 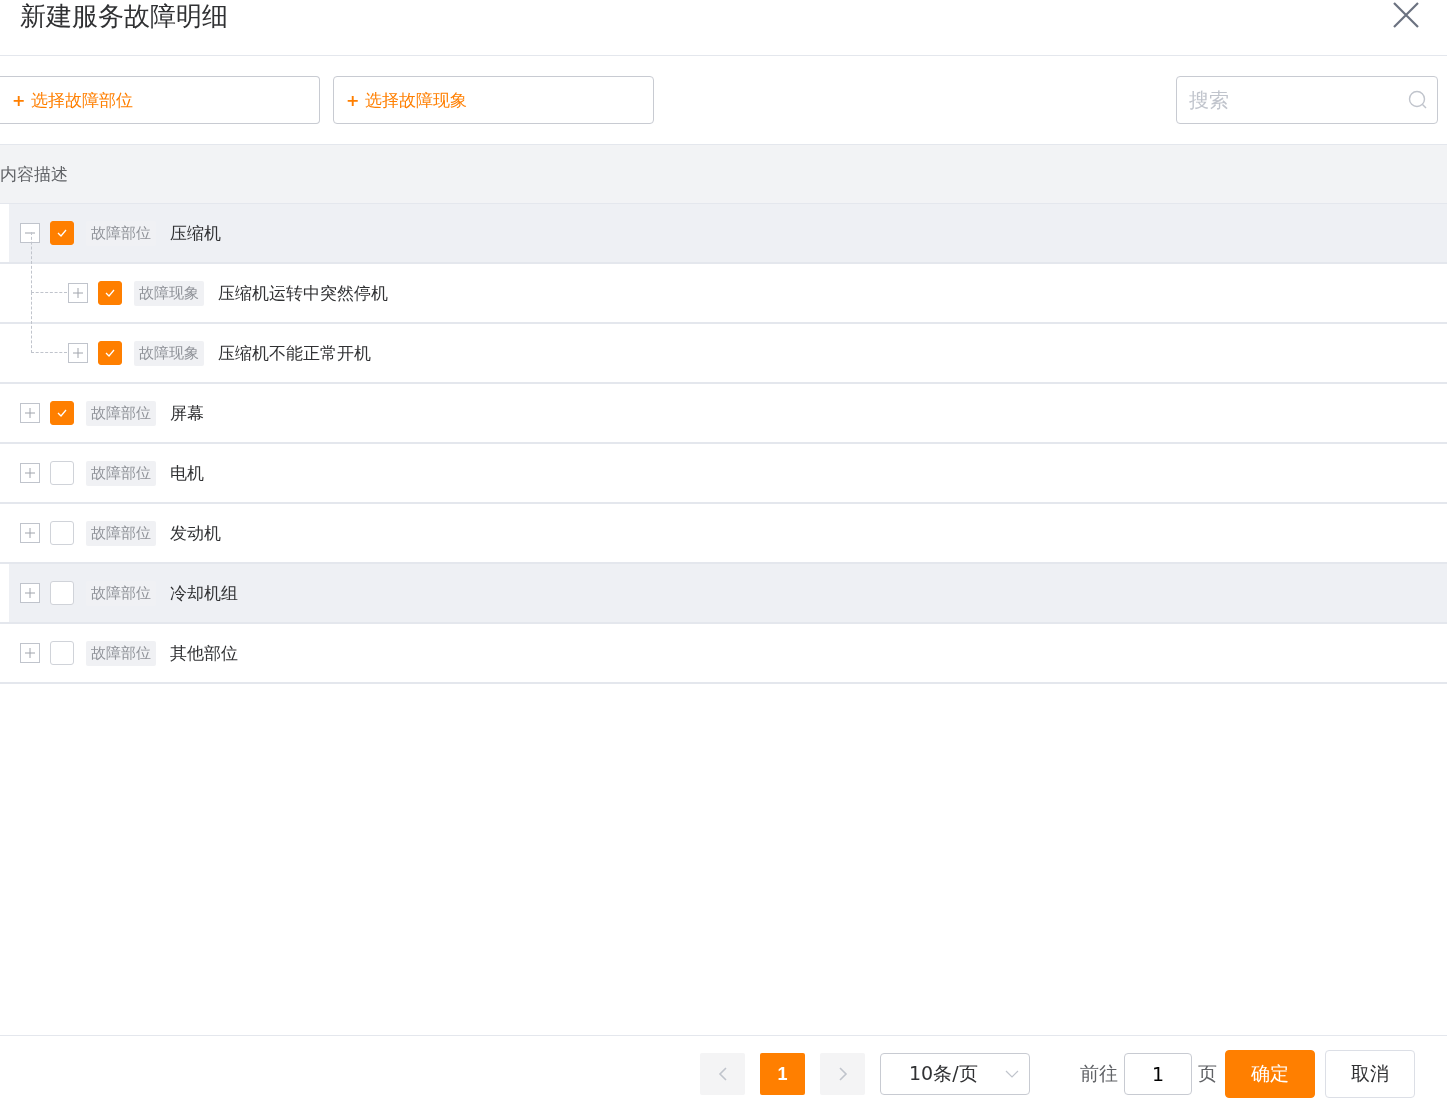 I want to click on caret-icon, so click(x=1012, y=1074).